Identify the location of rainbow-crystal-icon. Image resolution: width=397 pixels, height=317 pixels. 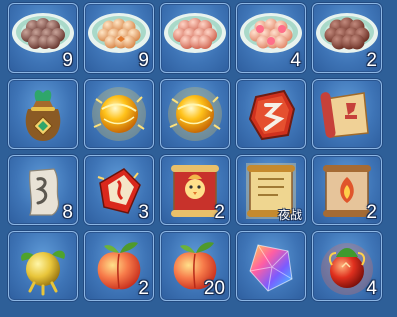
(271, 268).